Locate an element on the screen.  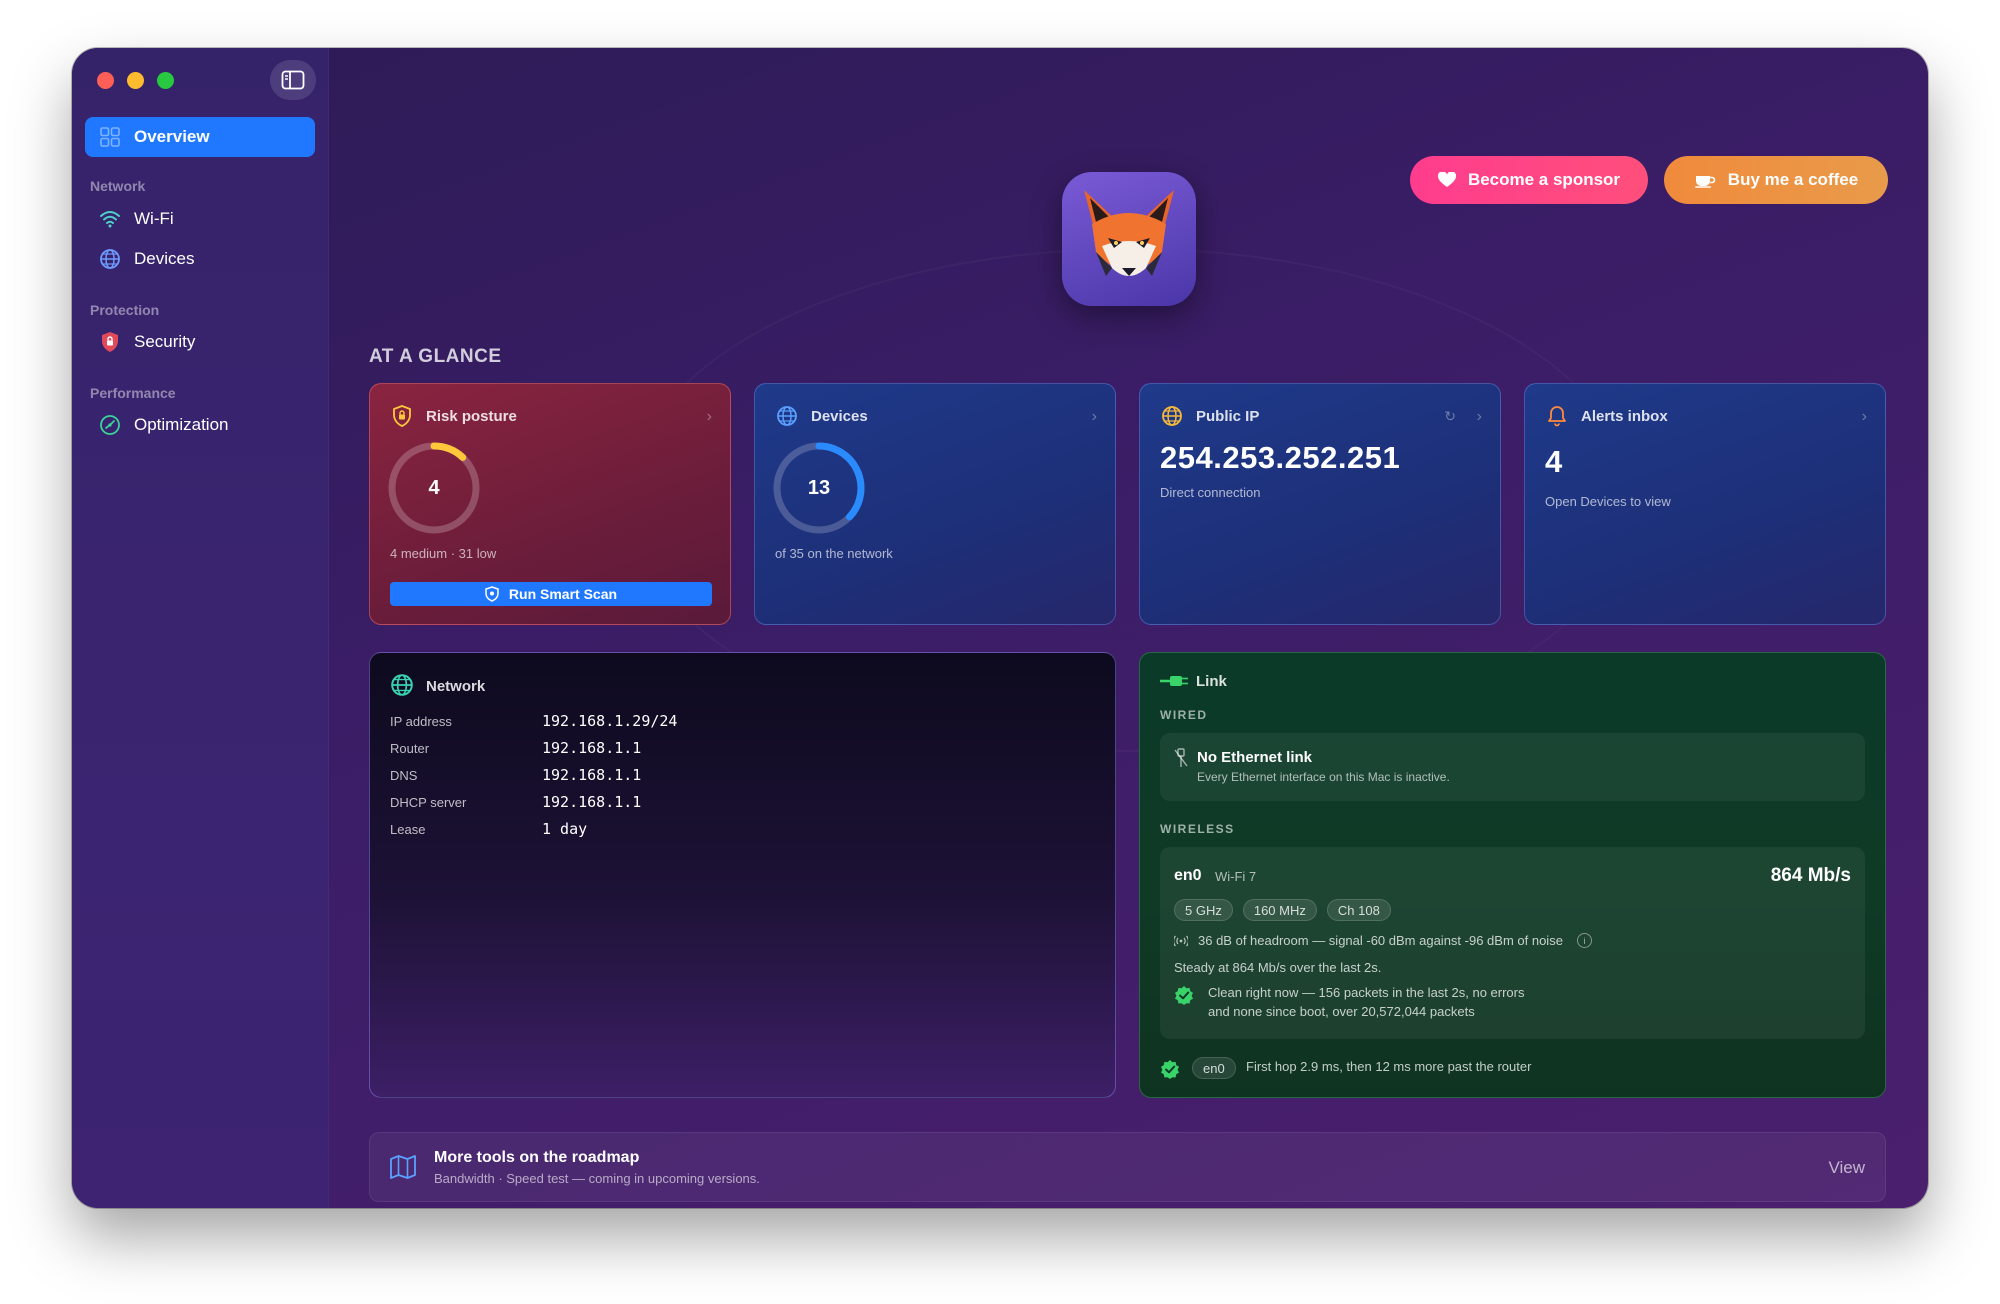
alerts-count: 4 is located at coordinates (1554, 461).